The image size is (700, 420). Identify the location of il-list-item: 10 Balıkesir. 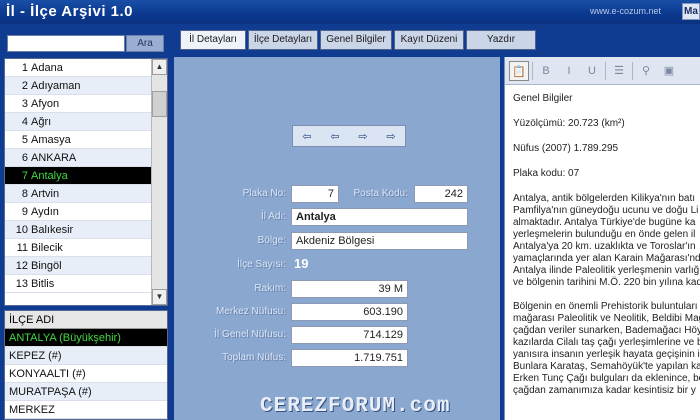
(86, 230).